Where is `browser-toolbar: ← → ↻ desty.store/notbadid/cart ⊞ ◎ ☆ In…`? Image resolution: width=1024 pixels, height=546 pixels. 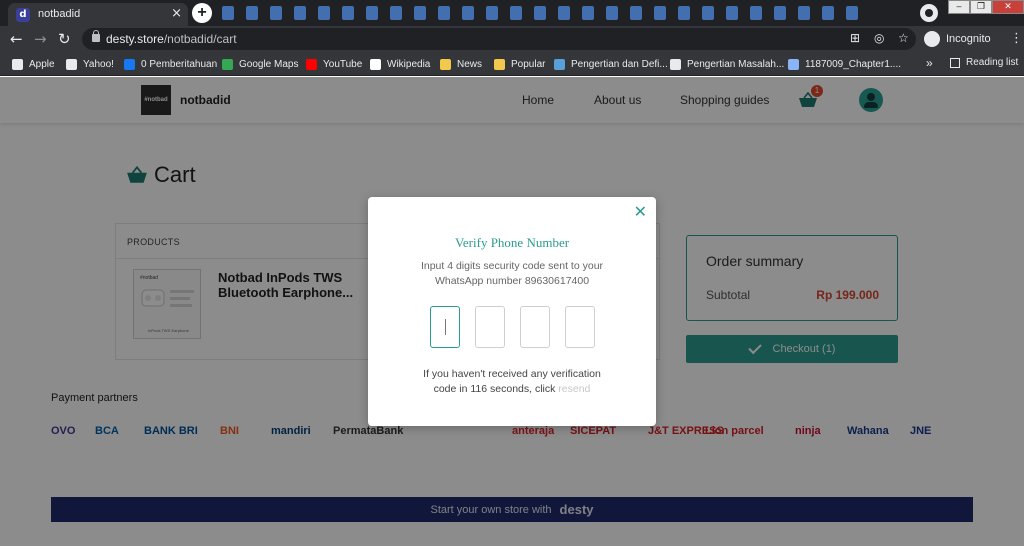 browser-toolbar: ← → ↻ desty.store/notbadid/cart ⊞ ◎ ☆ In… is located at coordinates (512, 39).